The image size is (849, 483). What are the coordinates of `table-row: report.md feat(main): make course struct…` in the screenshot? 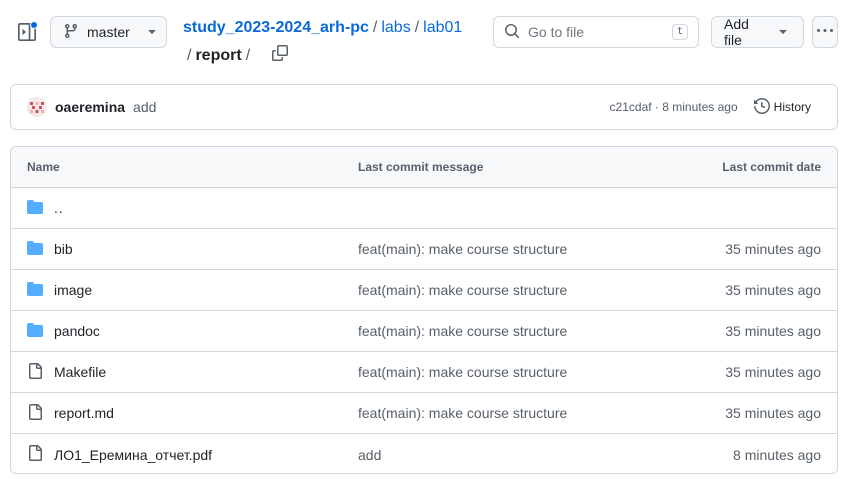 It's located at (424, 413).